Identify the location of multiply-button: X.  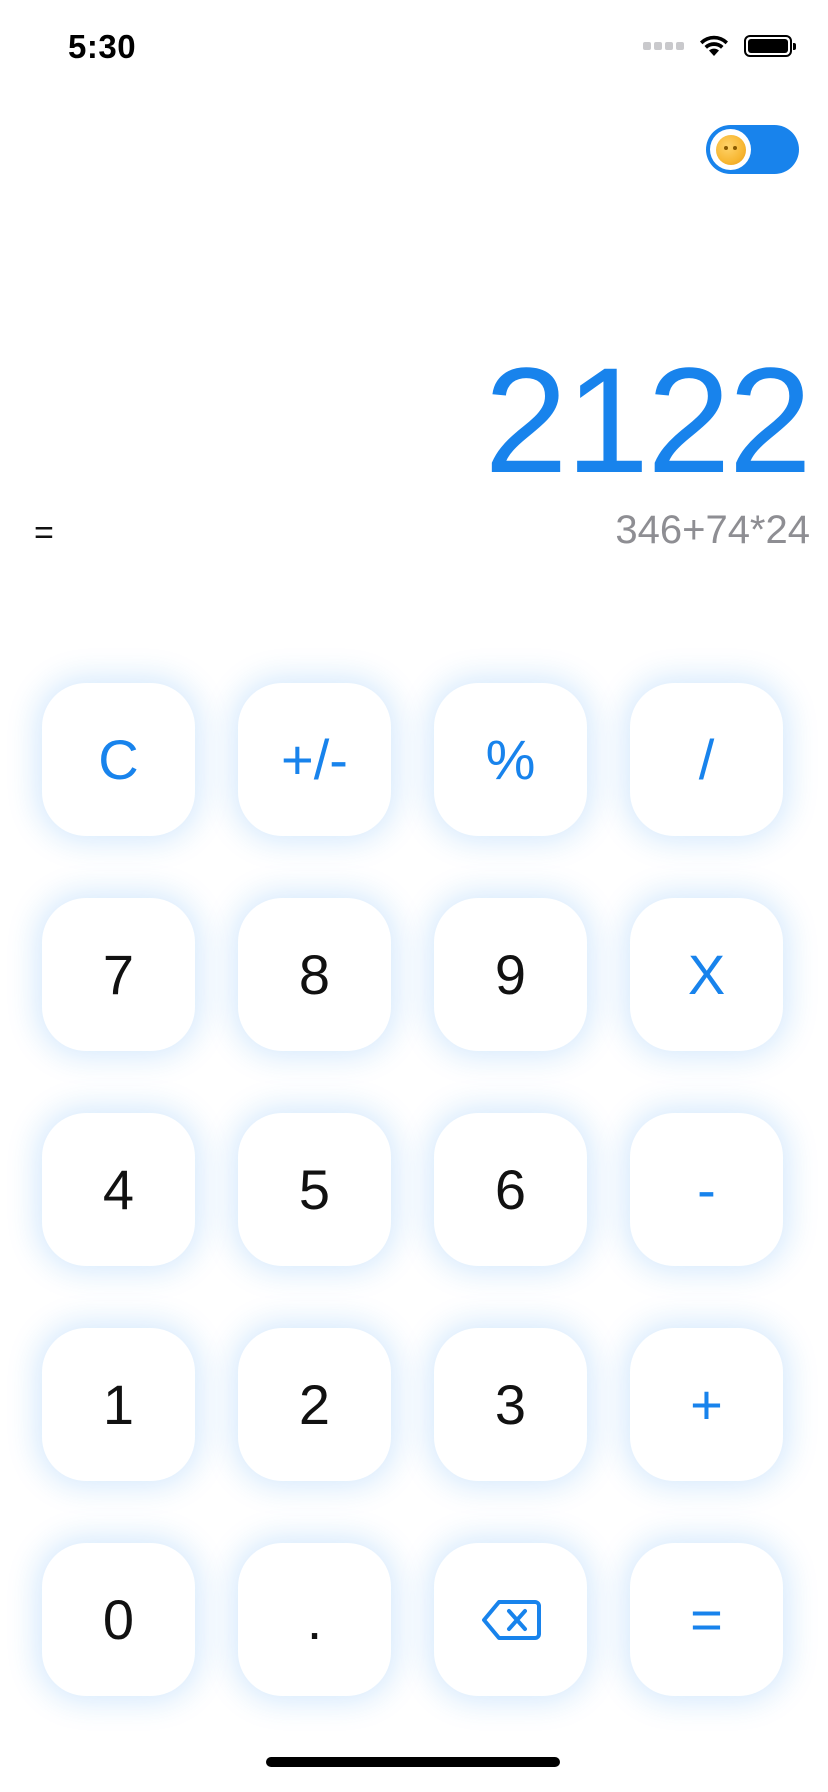
(706, 974).